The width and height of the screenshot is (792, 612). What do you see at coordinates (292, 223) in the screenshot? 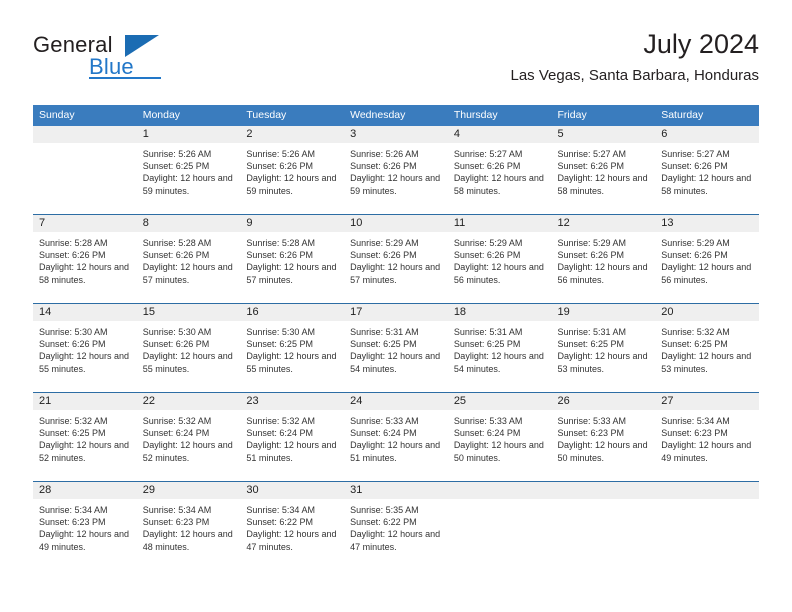
I see `day-number: 9` at bounding box center [292, 223].